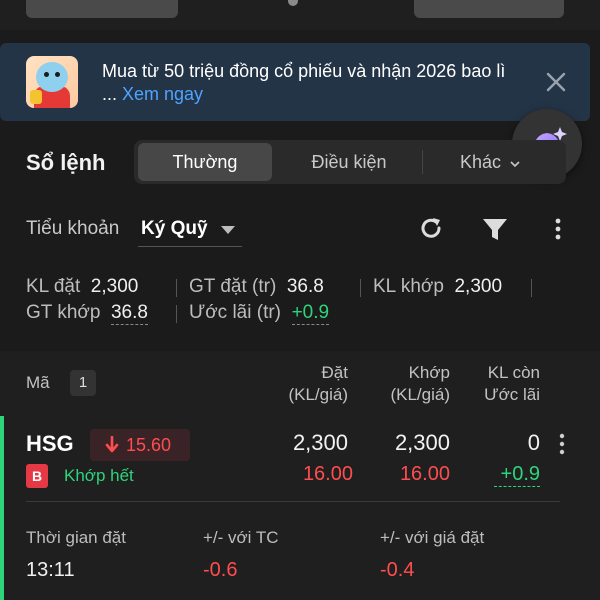 The height and width of the screenshot is (600, 600). What do you see at coordinates (99, 475) in the screenshot?
I see `order-status: Khớp hết` at bounding box center [99, 475].